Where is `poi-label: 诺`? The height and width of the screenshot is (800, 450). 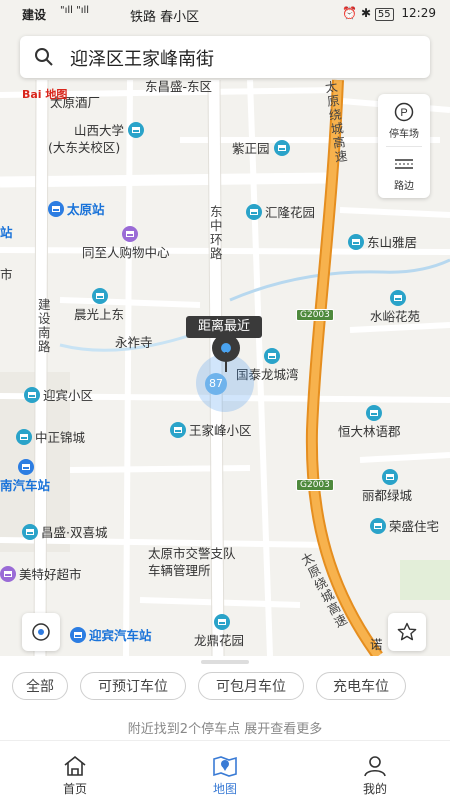 poi-label: 诺 is located at coordinates (376, 643).